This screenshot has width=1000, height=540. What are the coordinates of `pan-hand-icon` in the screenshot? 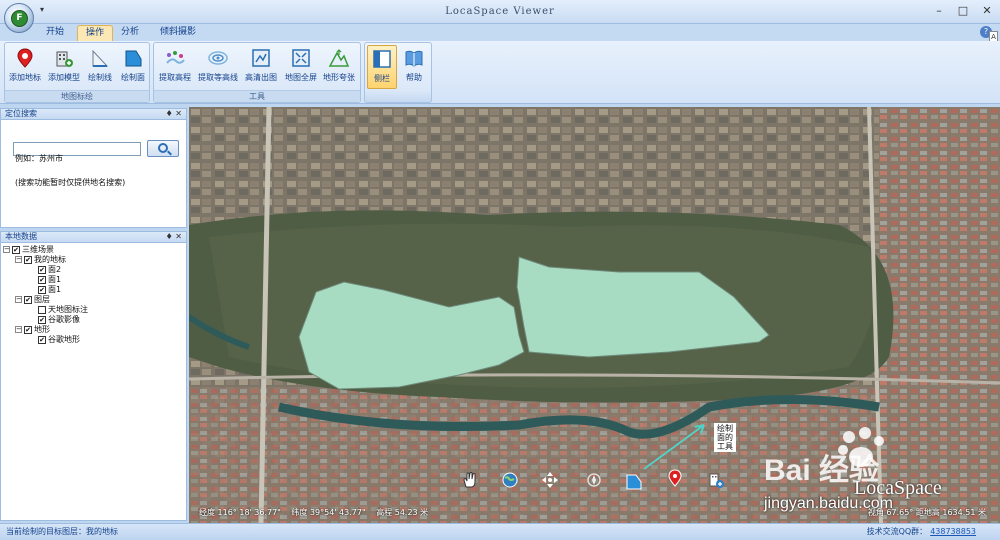 It's located at (470, 480).